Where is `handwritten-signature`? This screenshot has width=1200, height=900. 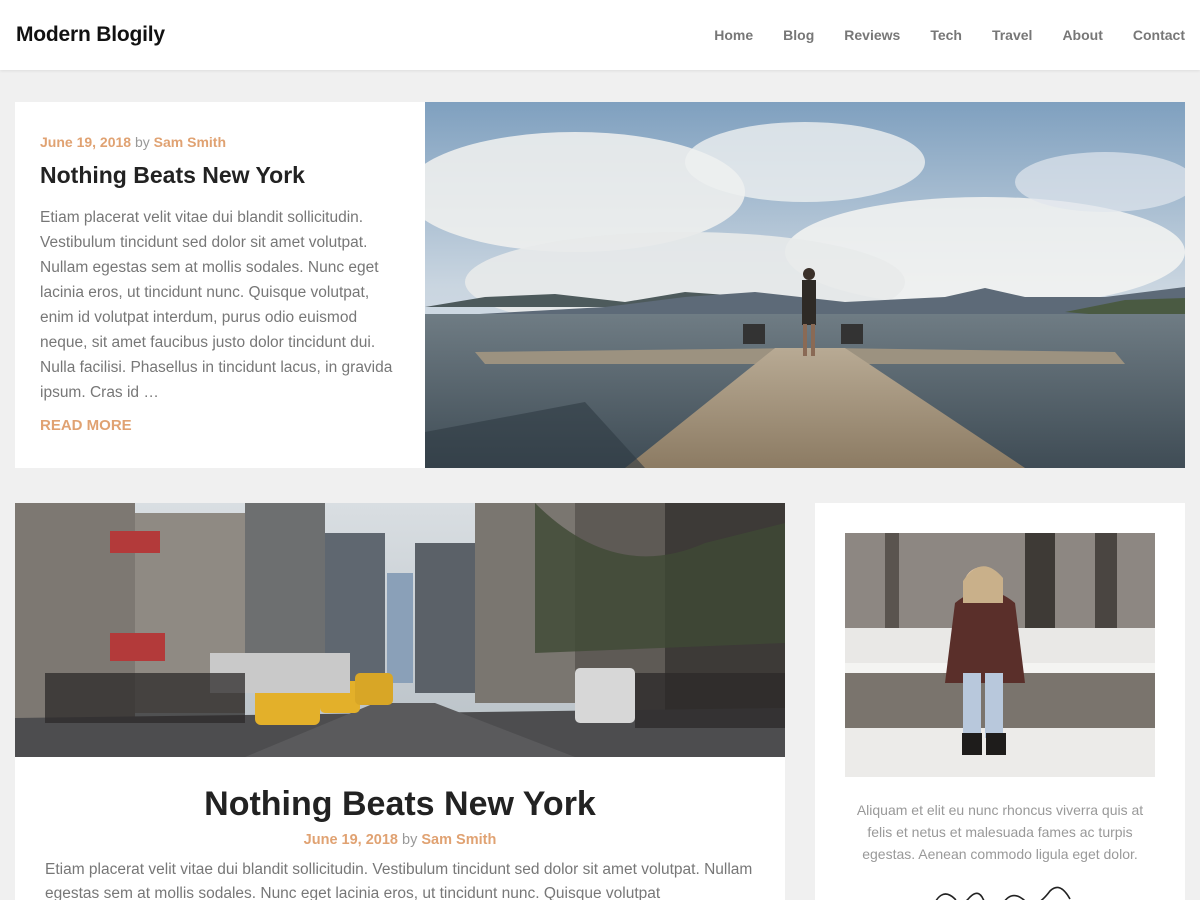
handwritten-signature is located at coordinates (1003, 893).